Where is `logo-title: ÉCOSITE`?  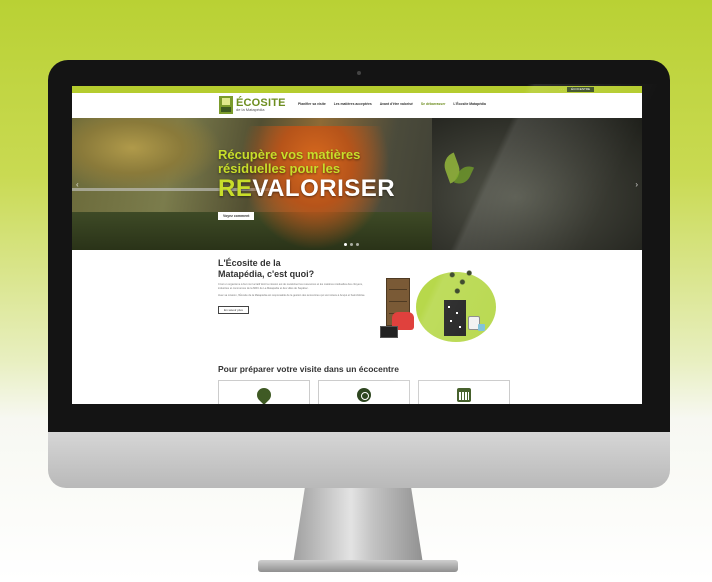 logo-title: ÉCOSITE is located at coordinates (261, 102).